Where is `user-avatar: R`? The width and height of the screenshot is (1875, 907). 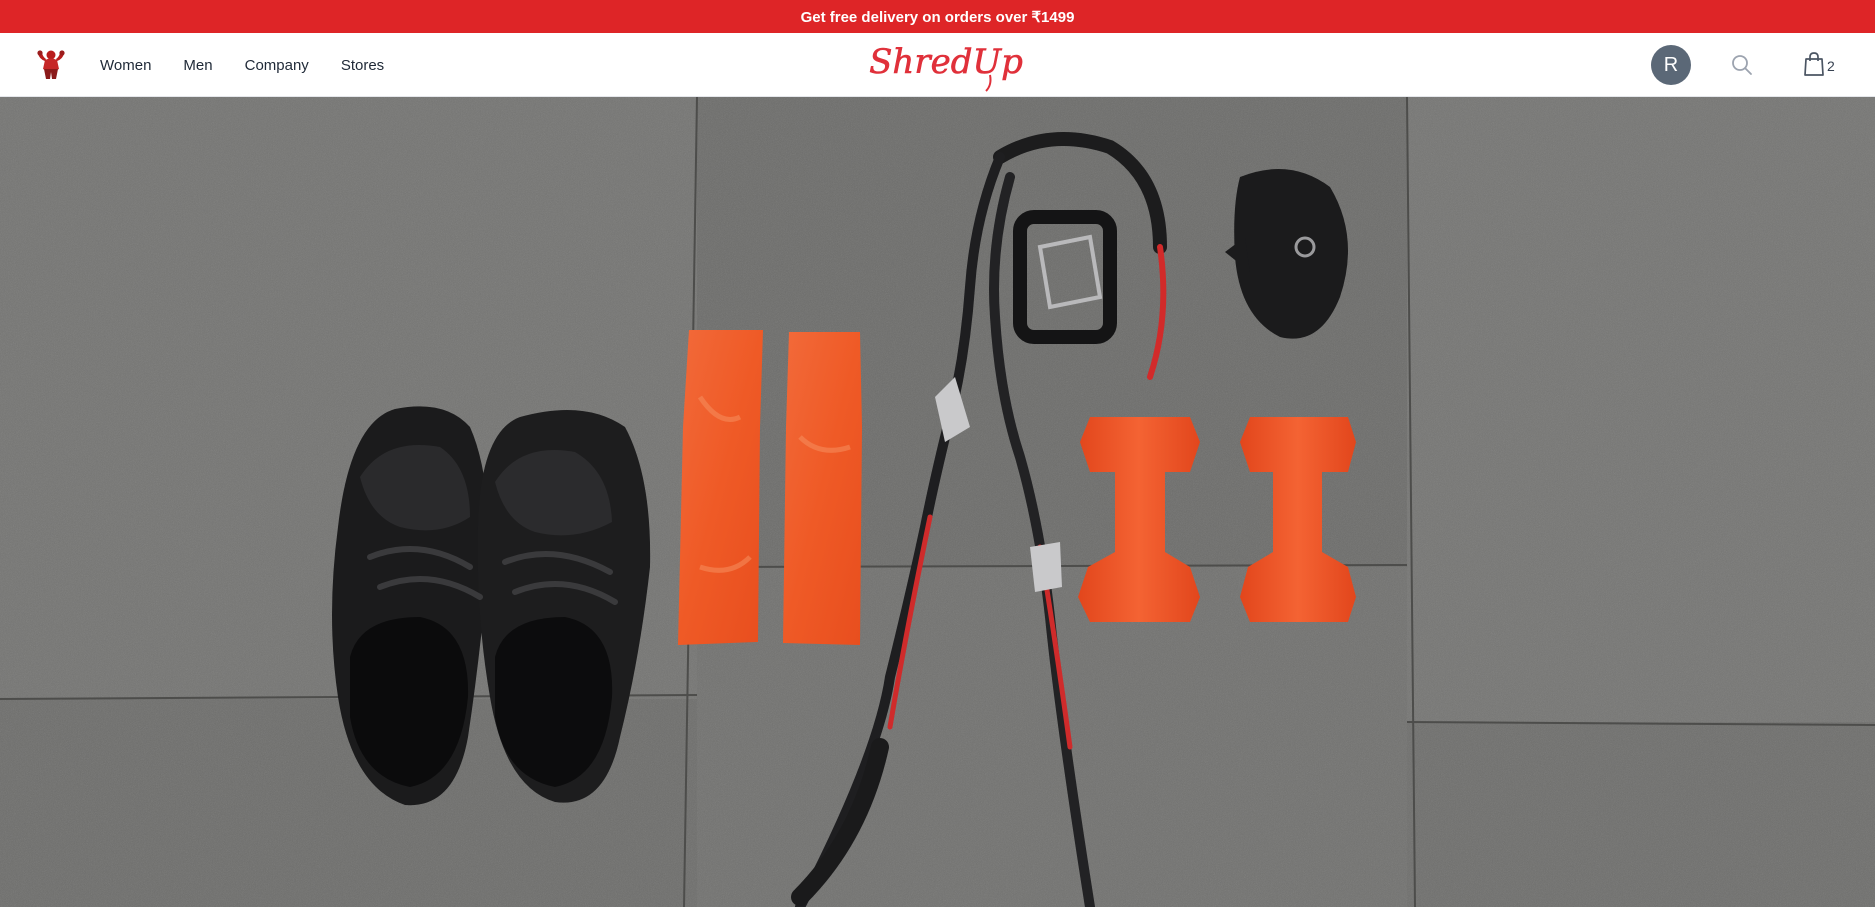 user-avatar: R is located at coordinates (1671, 65).